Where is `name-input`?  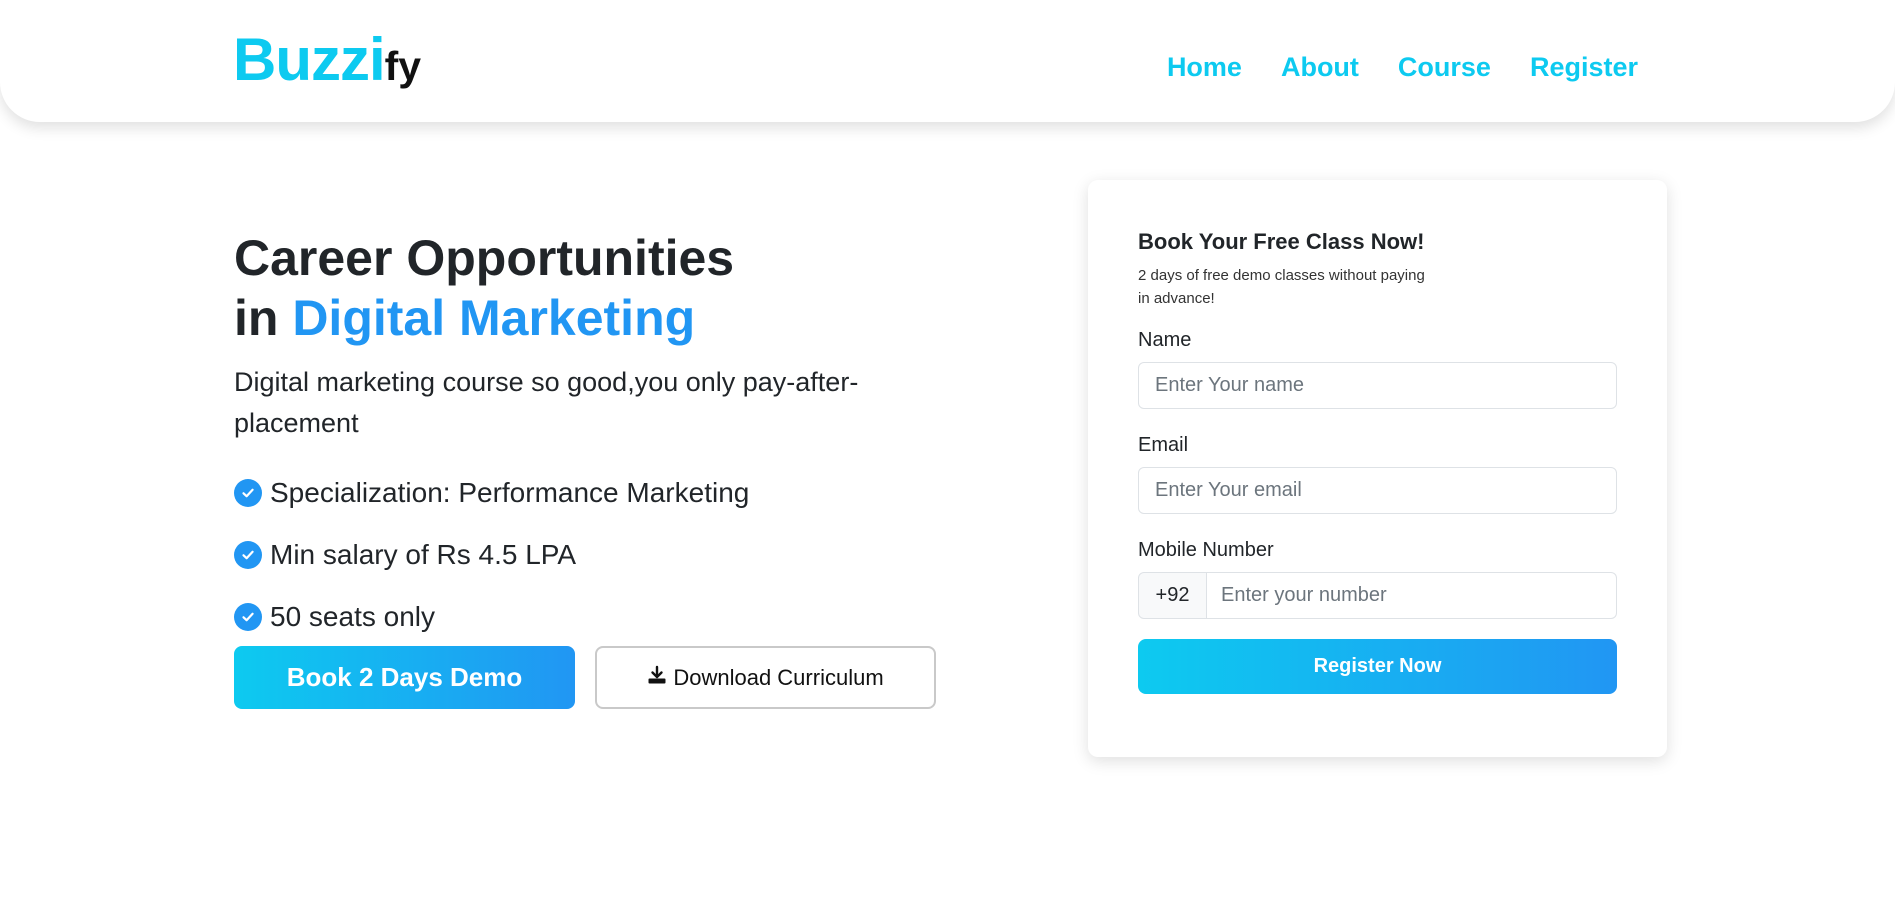
name-input is located at coordinates (1377, 385).